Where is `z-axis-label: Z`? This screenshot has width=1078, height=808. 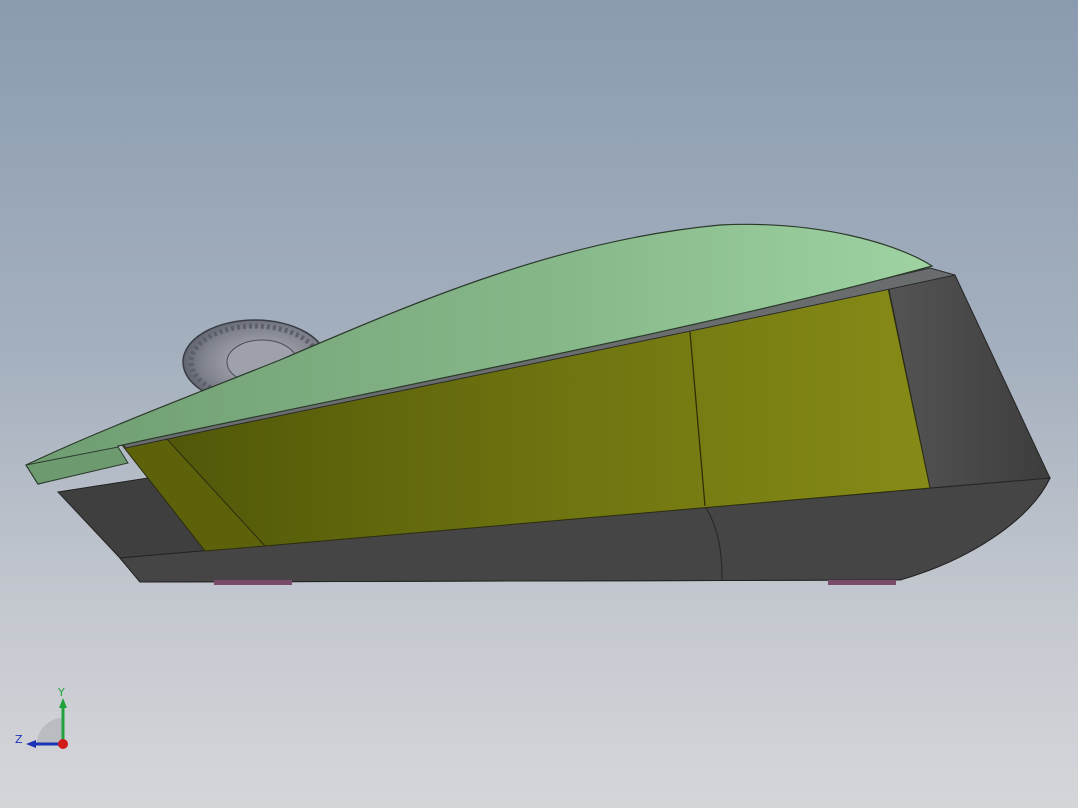
z-axis-label: Z is located at coordinates (19, 739).